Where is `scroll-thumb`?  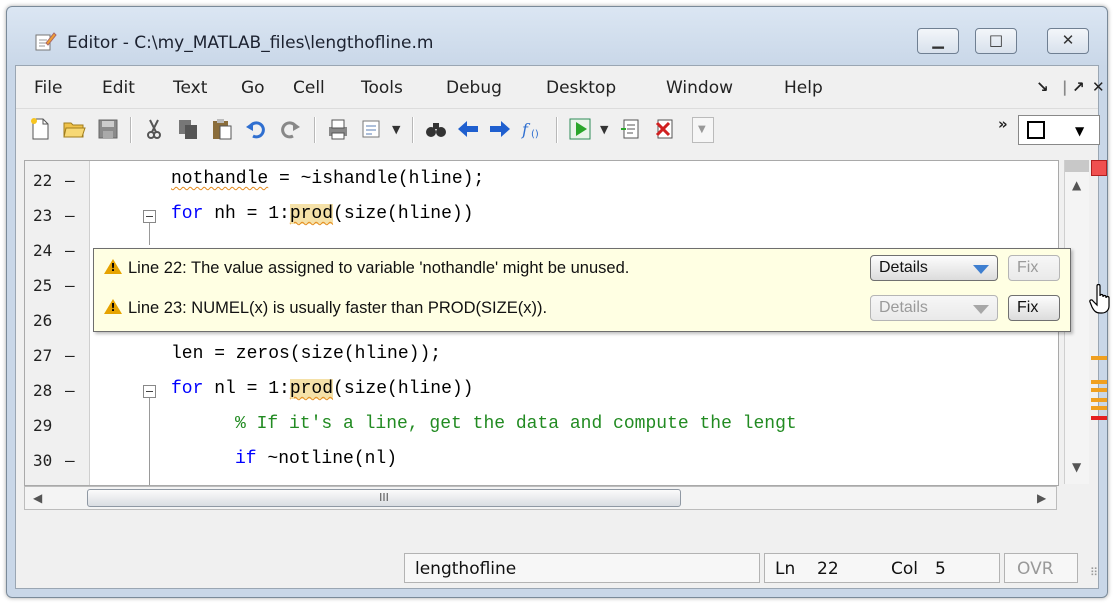 scroll-thumb is located at coordinates (1077, 166).